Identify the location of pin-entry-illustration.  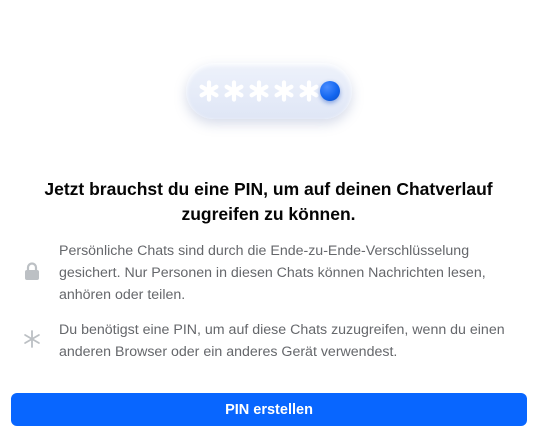
(269, 91).